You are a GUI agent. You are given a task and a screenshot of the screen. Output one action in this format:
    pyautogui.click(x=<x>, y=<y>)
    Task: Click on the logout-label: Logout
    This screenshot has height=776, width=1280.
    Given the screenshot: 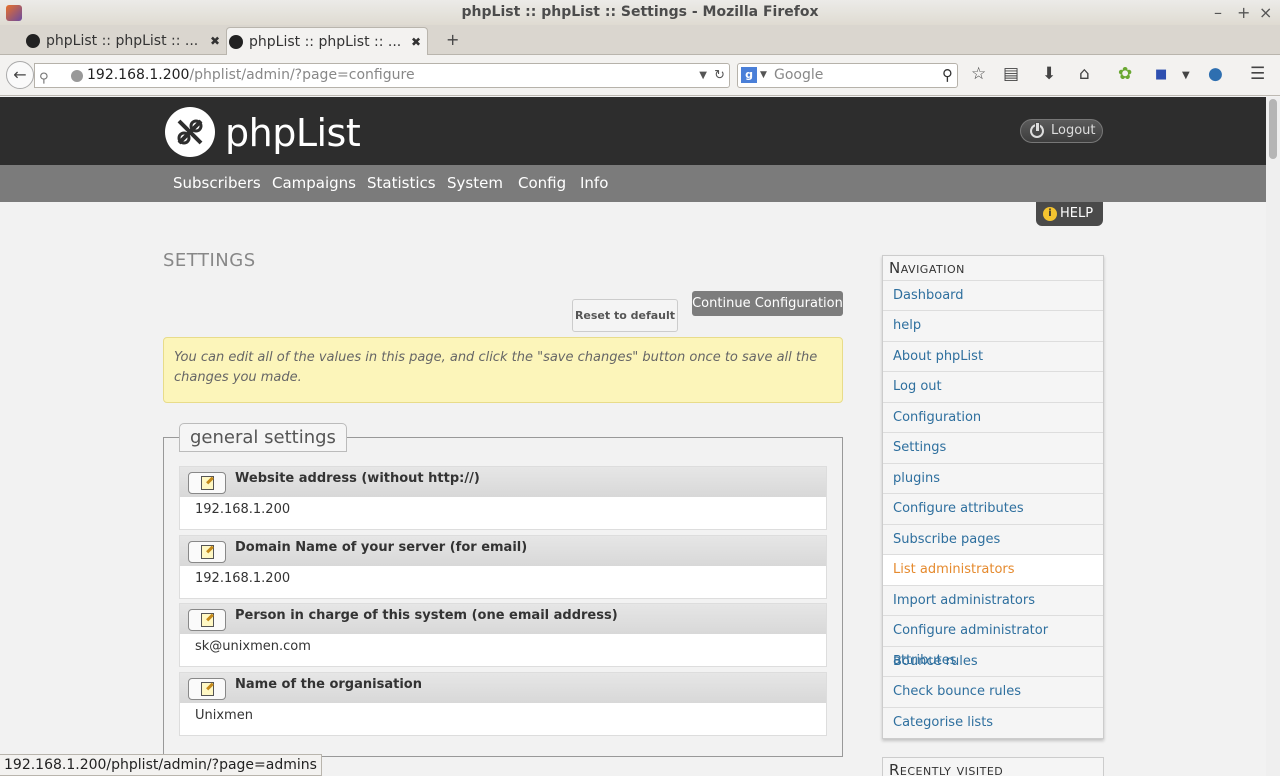 What is the action you would take?
    pyautogui.click(x=1073, y=130)
    